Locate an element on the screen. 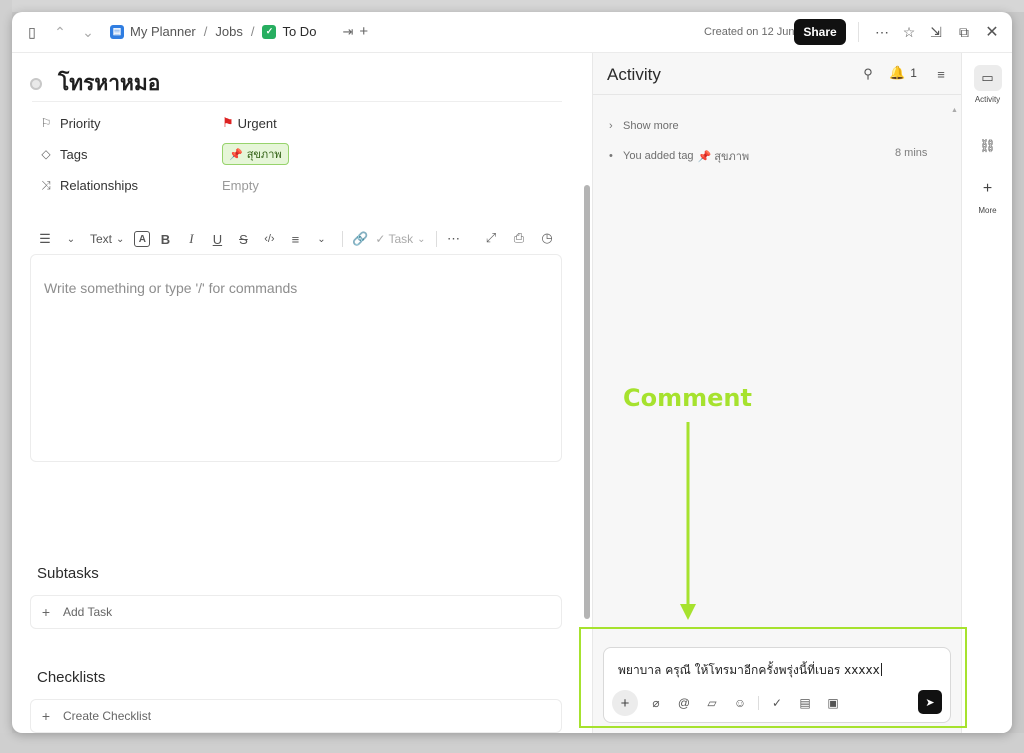  property-relationships: ⤨ Relationships Empty is located at coordinates (148, 185).